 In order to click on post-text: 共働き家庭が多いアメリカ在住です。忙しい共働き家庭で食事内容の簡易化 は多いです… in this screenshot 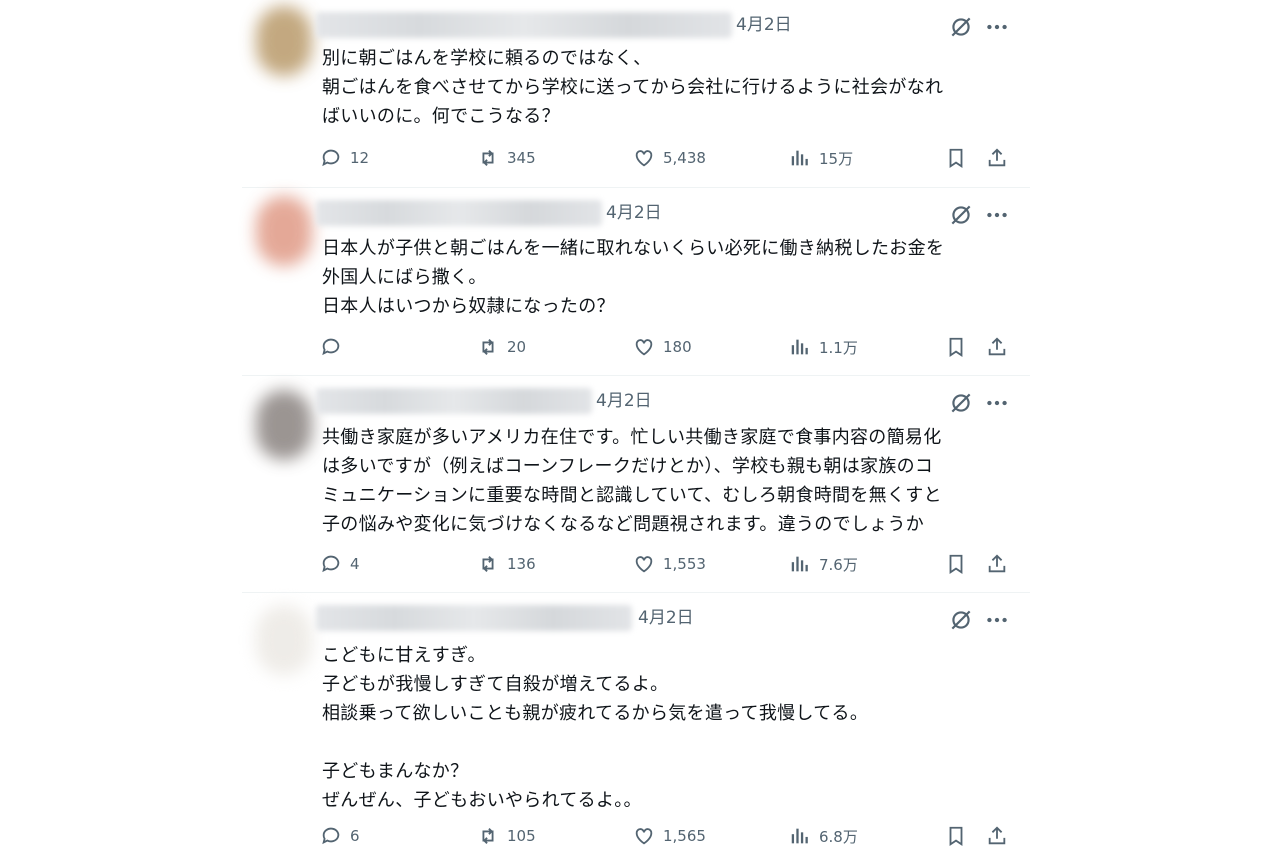, I will do `click(632, 481)`.